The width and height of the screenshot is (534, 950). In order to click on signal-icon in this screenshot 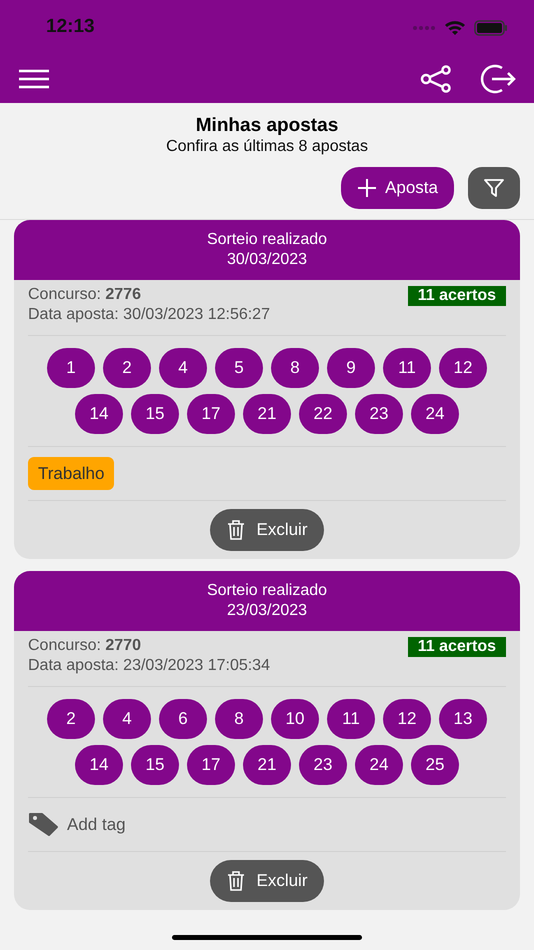, I will do `click(424, 27)`.